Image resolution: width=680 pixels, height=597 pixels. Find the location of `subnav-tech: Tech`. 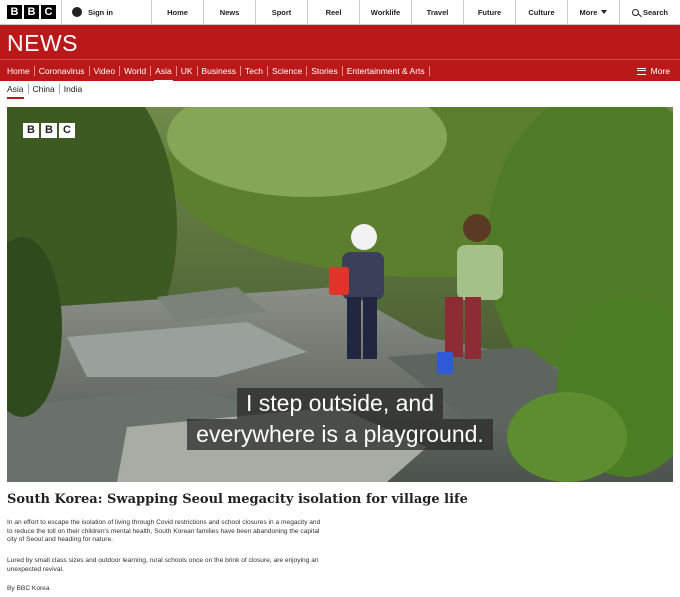

subnav-tech: Tech is located at coordinates (254, 70).